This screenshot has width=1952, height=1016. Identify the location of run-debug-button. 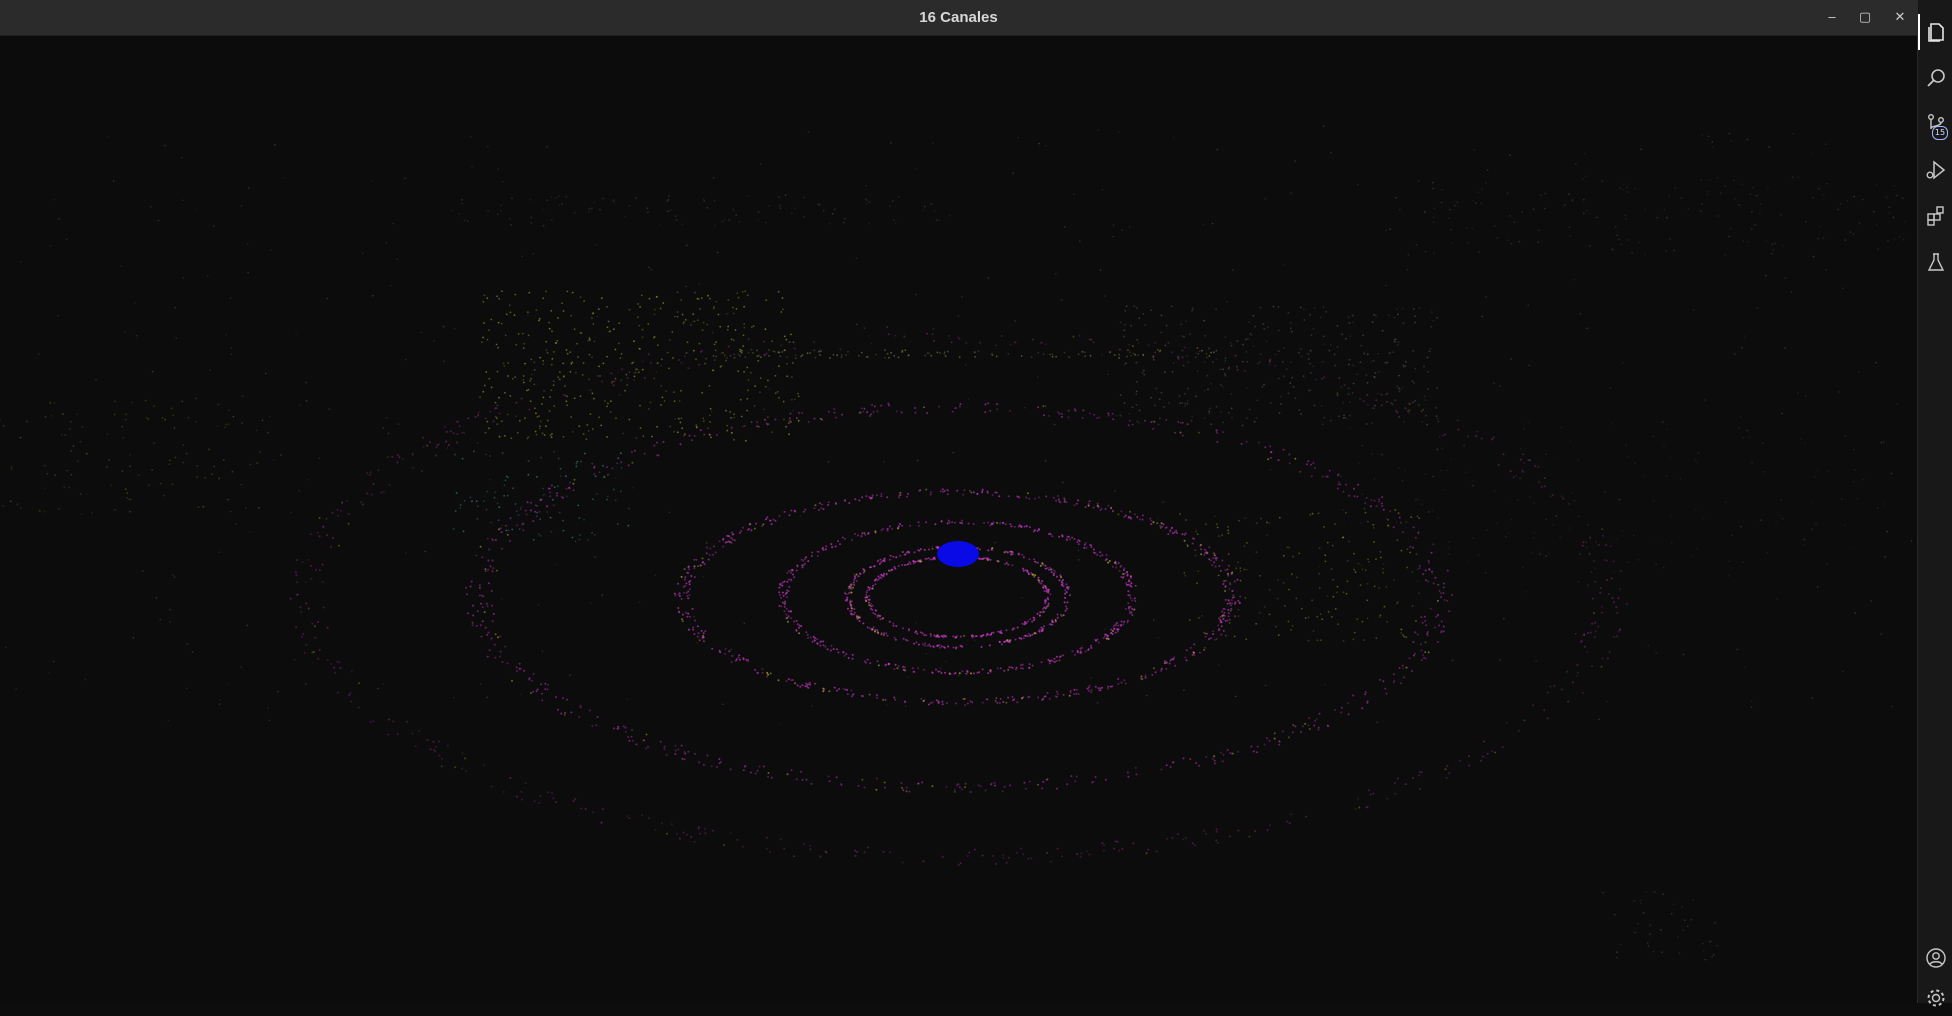
(1935, 170).